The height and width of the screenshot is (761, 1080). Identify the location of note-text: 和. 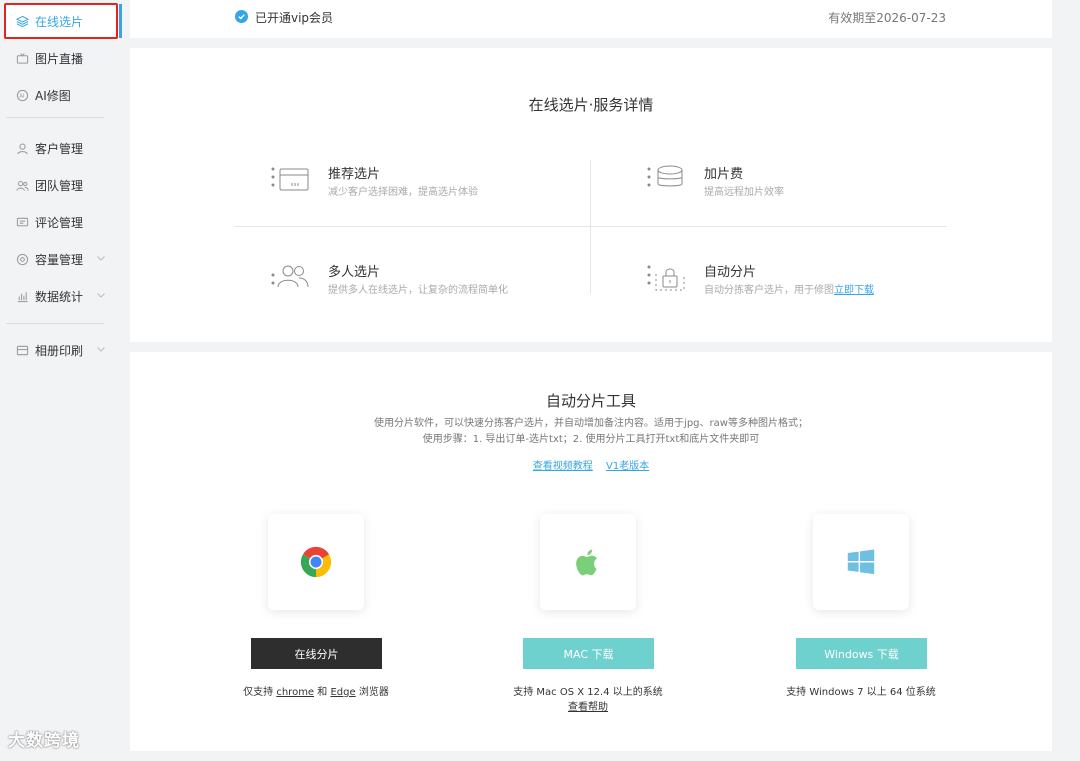
(322, 692).